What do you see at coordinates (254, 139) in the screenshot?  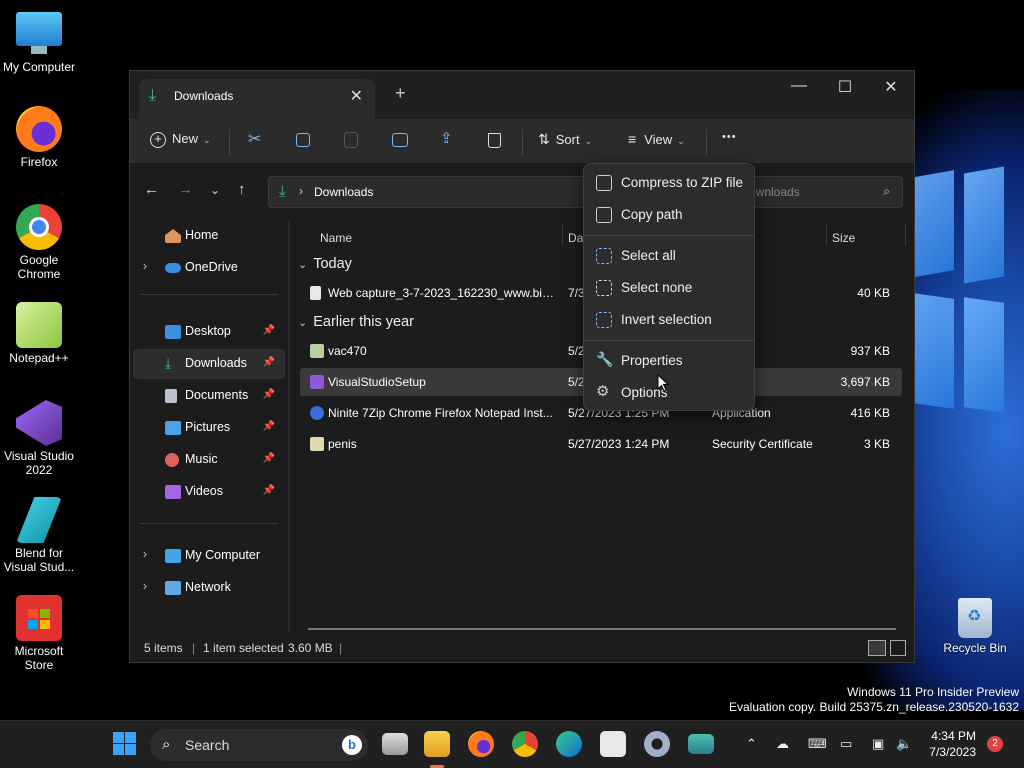 I see `cut-icon: ✂` at bounding box center [254, 139].